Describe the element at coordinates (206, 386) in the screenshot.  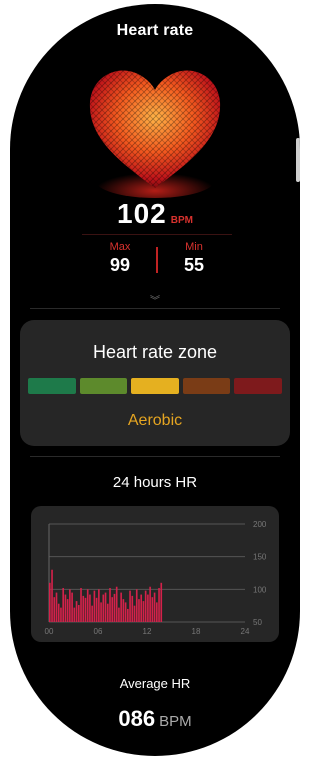
I see `zone-bar-anaerobic` at that location.